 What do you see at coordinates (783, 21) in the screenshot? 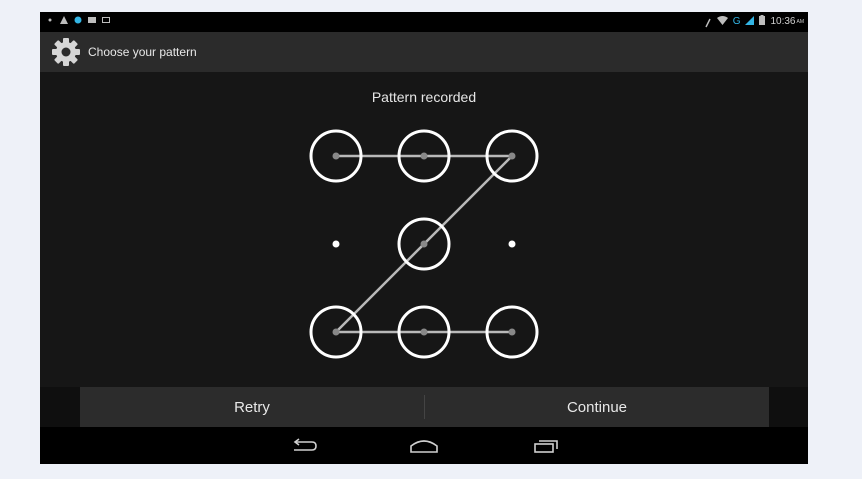
I see `clock-time: 10:36` at bounding box center [783, 21].